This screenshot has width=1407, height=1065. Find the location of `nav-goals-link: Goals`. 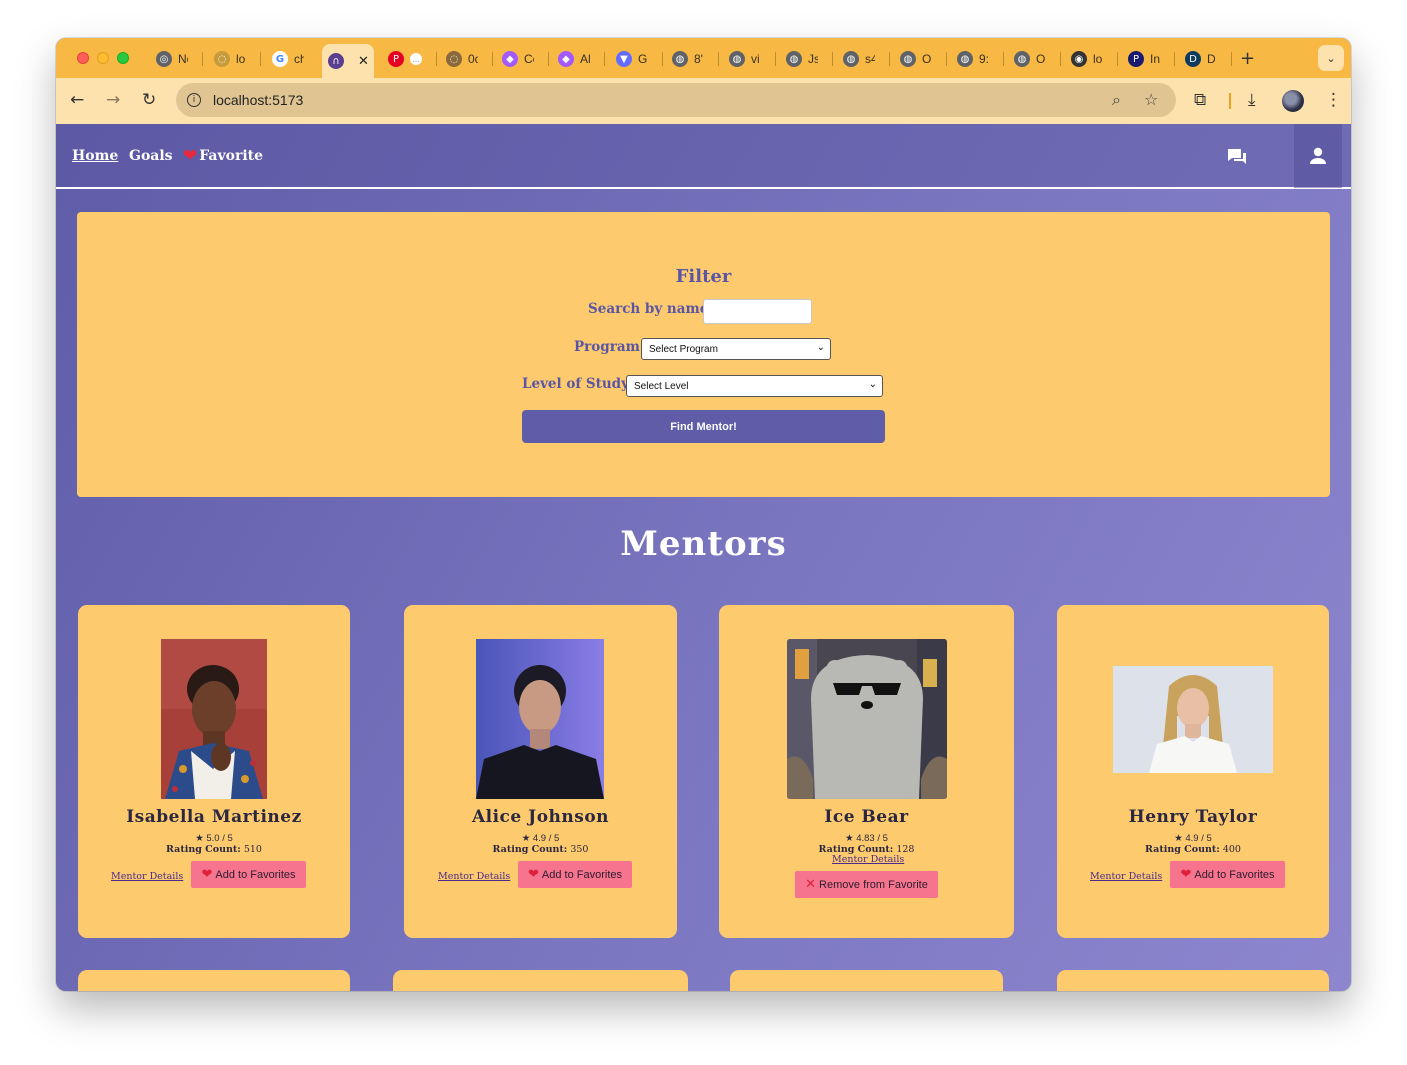

nav-goals-link: Goals is located at coordinates (151, 156).